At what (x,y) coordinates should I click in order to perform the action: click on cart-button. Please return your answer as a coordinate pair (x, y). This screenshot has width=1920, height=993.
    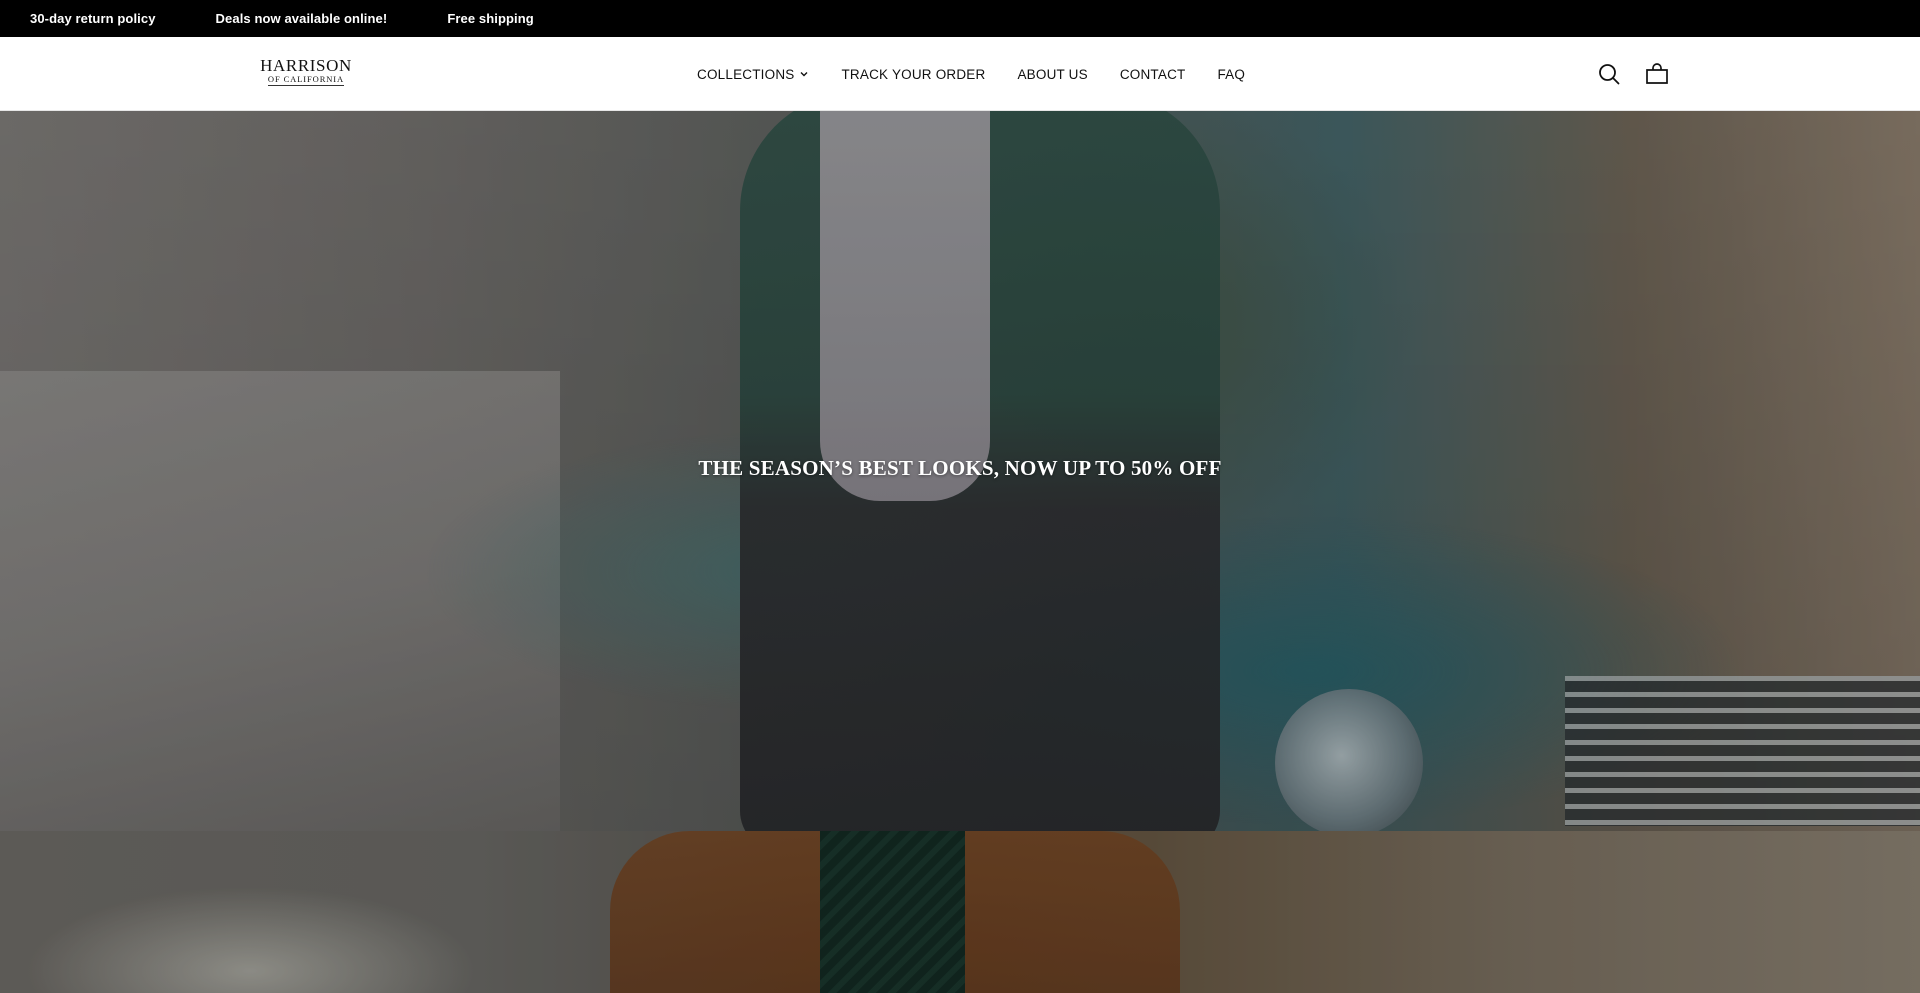
    Looking at the image, I should click on (1657, 74).